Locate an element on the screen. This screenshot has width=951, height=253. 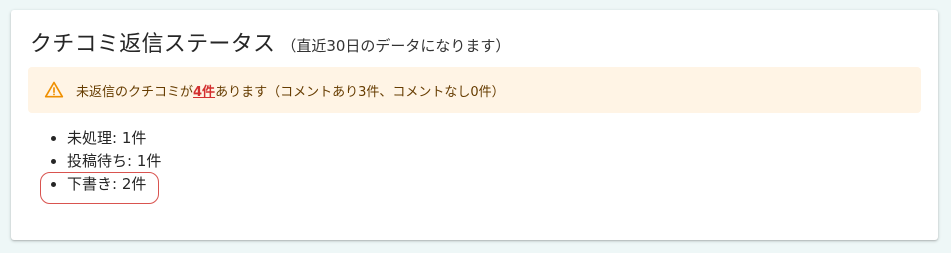
status-list: 未処理: 1件 投稿待ち: 1件 下書き: 2件 is located at coordinates (104, 161).